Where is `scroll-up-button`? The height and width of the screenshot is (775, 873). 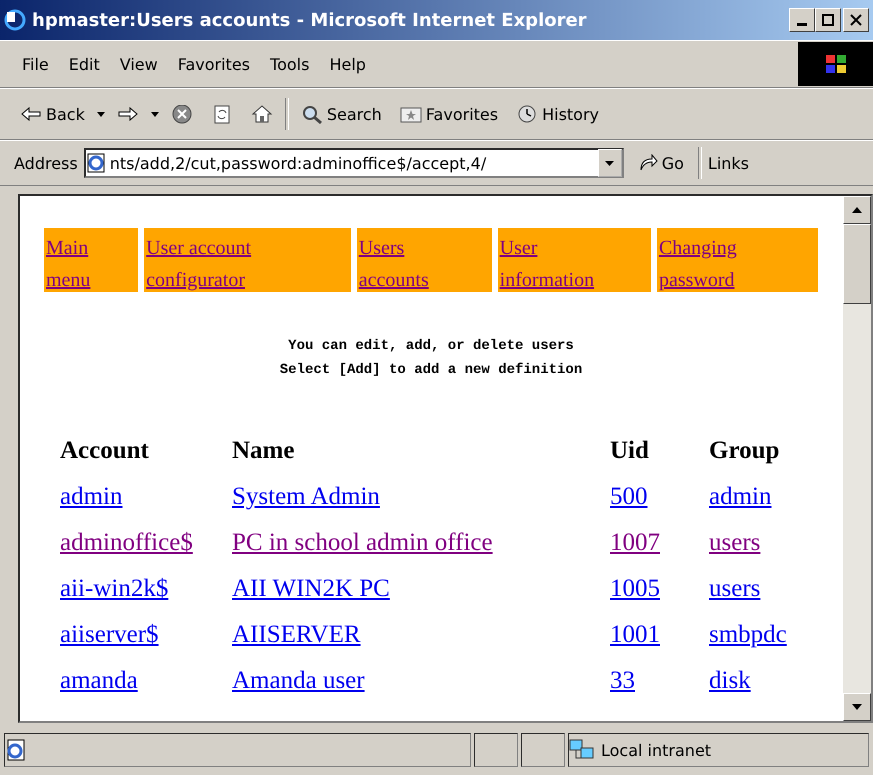 scroll-up-button is located at coordinates (857, 210).